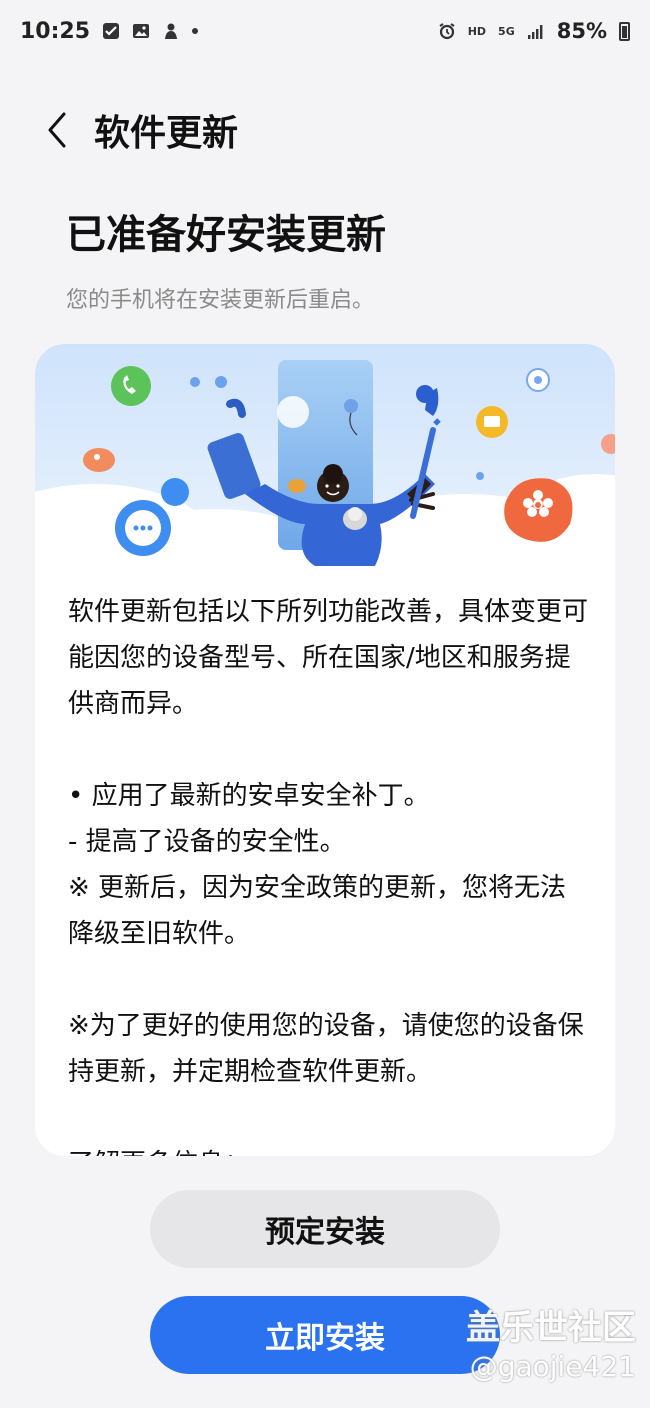 The image size is (650, 1408). Describe the element at coordinates (226, 235) in the screenshot. I see `update-ready-heading: 已准备好安装更新` at that location.